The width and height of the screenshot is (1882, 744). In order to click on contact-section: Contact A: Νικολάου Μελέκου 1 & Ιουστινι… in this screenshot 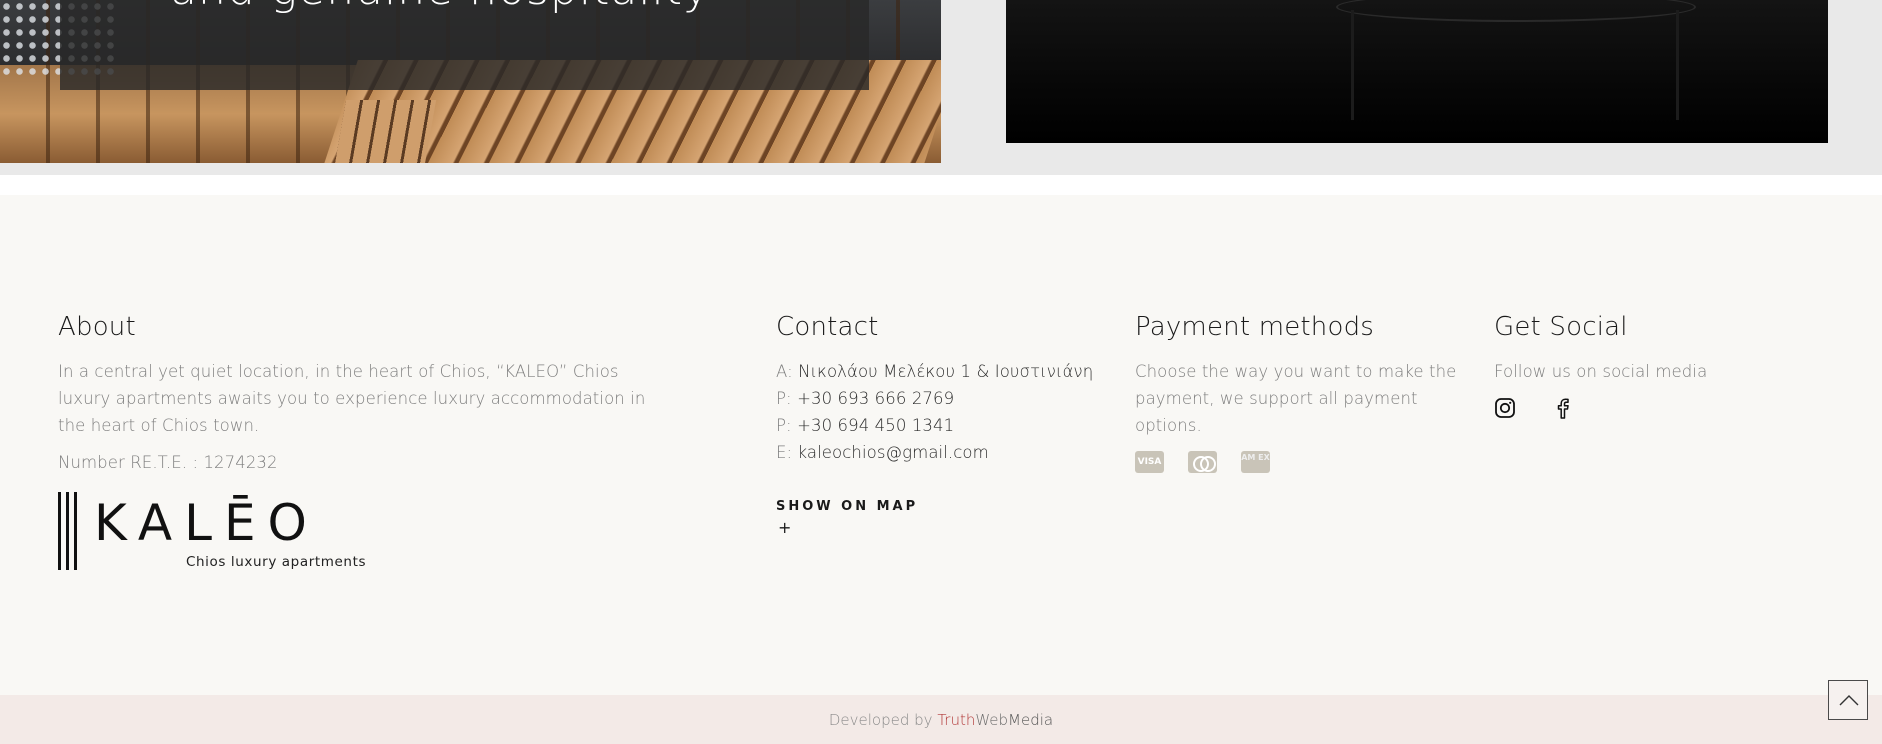, I will do `click(941, 424)`.